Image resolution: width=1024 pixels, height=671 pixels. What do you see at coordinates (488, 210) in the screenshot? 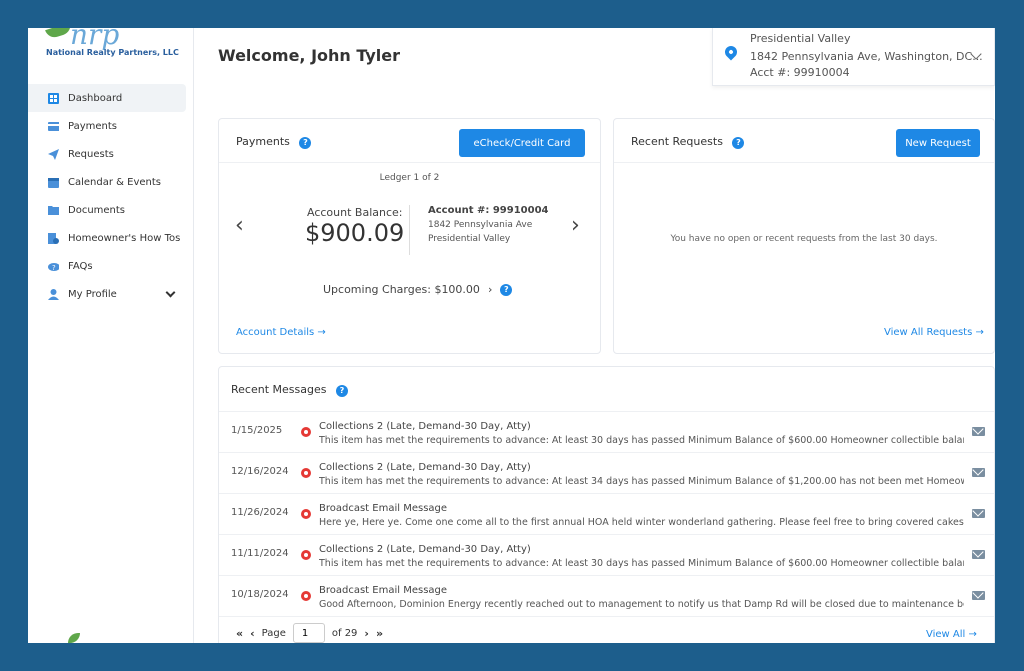
I see `account-number: Account #: 99910004` at bounding box center [488, 210].